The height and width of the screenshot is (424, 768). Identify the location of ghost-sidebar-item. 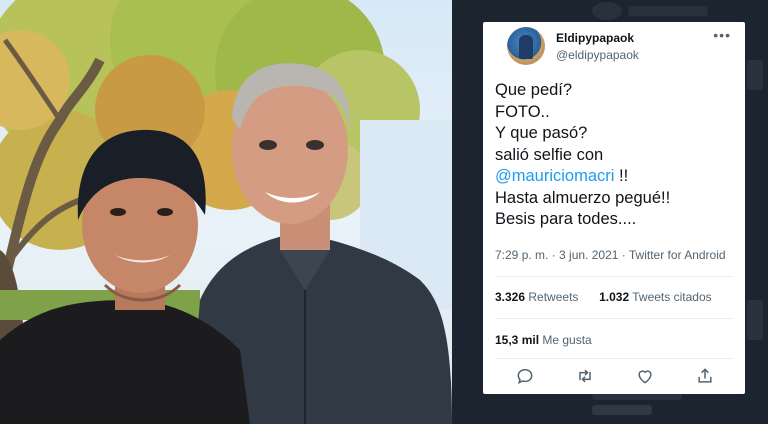
(622, 410).